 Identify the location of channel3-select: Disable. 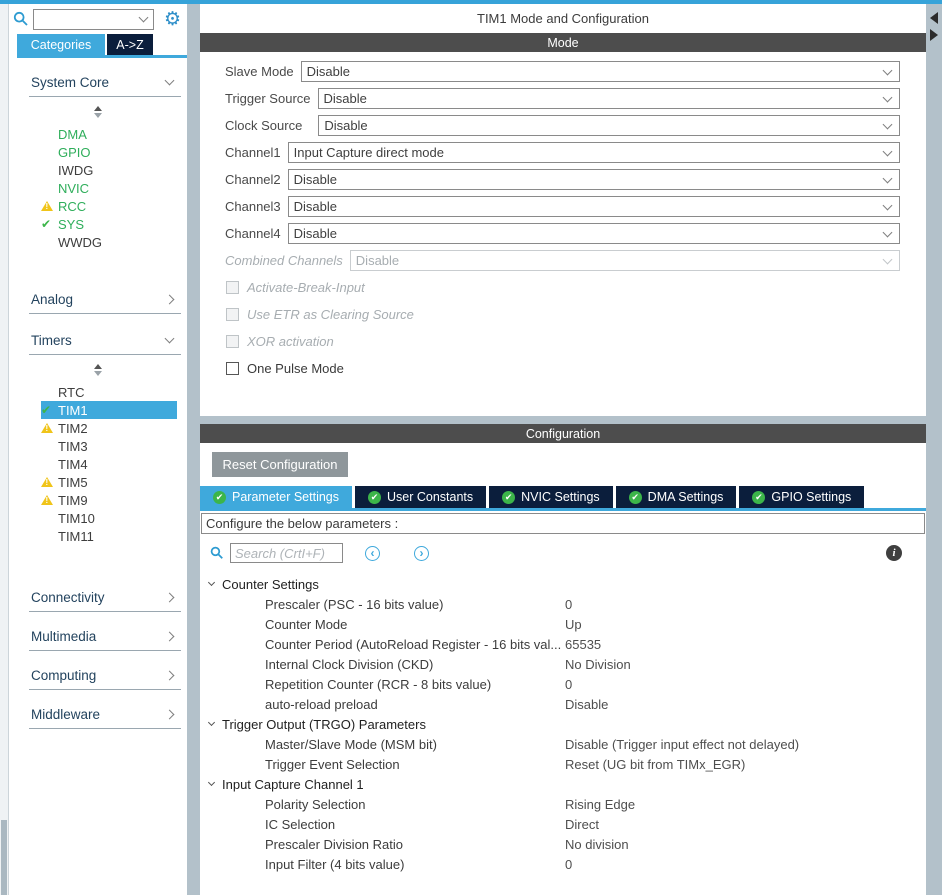
(593, 206).